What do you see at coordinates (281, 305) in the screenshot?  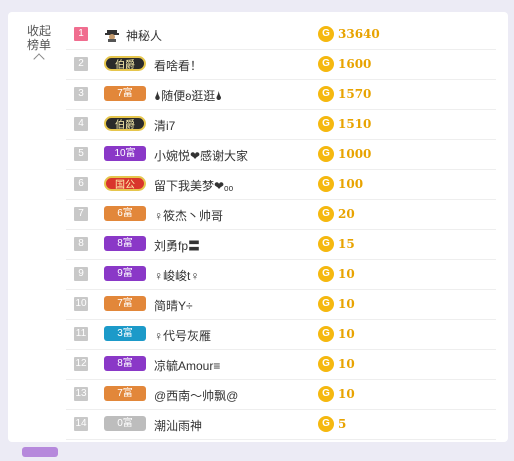 I see `leaderboard-row: 10 7富 简晴Y÷ G 10` at bounding box center [281, 305].